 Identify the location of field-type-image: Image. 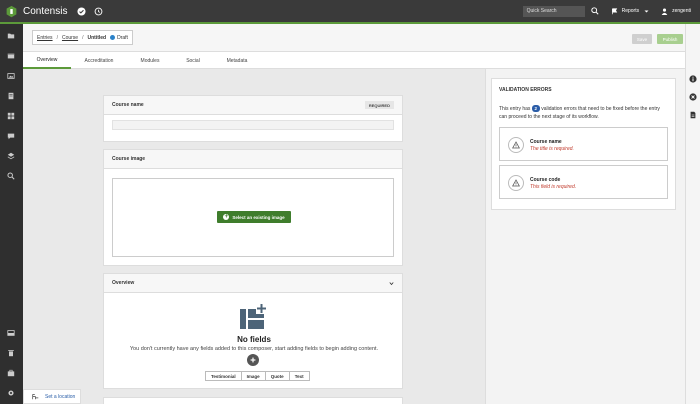
(254, 376).